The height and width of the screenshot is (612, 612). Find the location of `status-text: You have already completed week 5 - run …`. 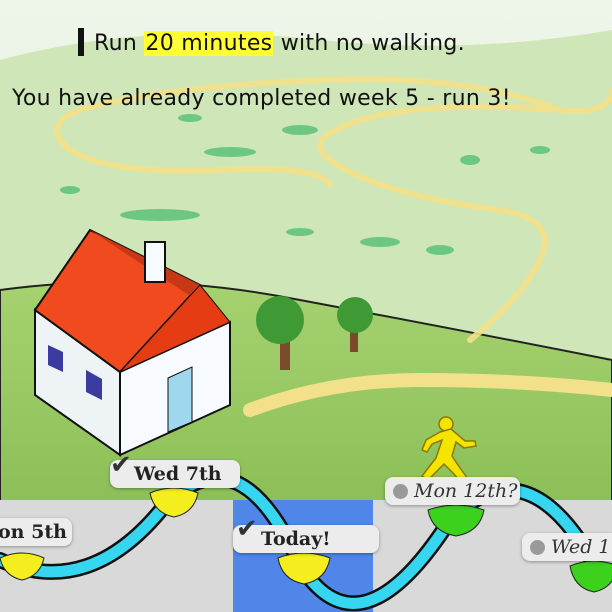

status-text: You have already completed week 5 - run … is located at coordinates (261, 98).